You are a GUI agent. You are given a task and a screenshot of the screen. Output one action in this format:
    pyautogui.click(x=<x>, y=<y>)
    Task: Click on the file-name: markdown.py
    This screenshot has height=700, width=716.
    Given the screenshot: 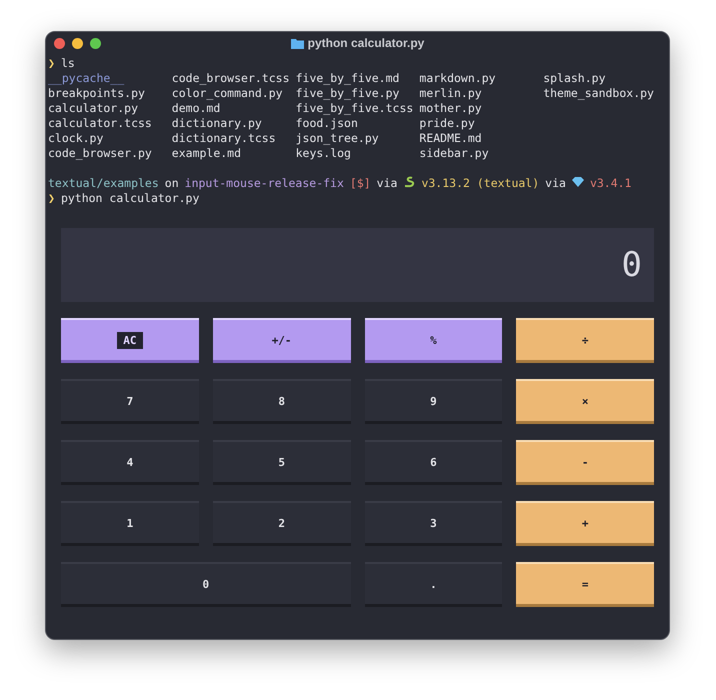 What is the action you would take?
    pyautogui.click(x=458, y=78)
    